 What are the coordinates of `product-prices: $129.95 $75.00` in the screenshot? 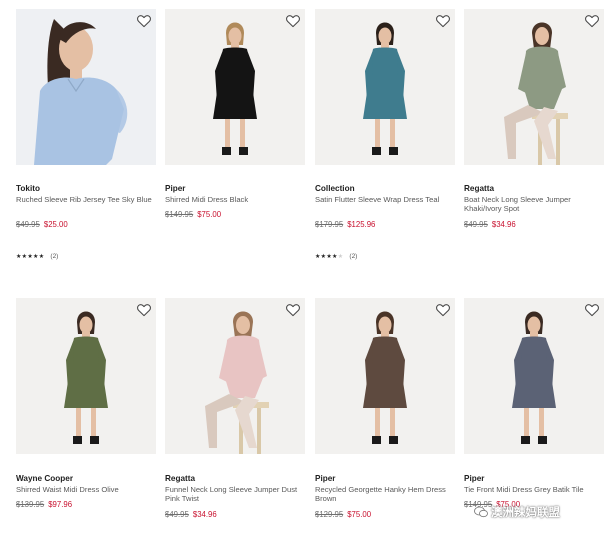 It's located at (343, 514).